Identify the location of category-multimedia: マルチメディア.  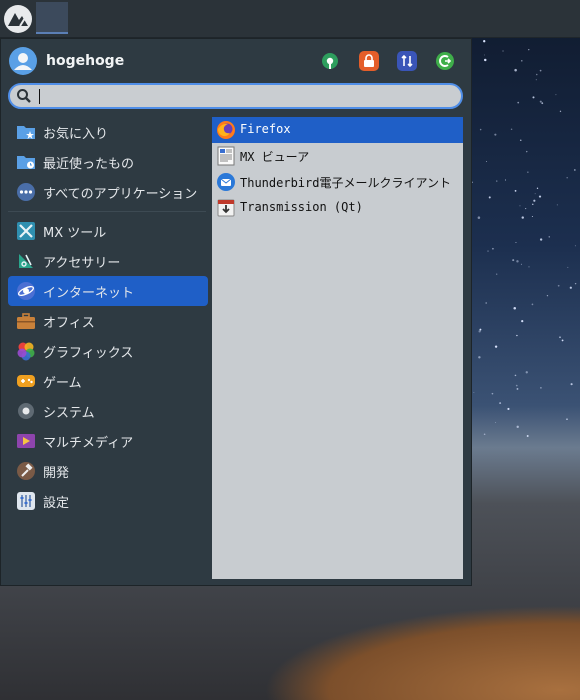
(108, 441).